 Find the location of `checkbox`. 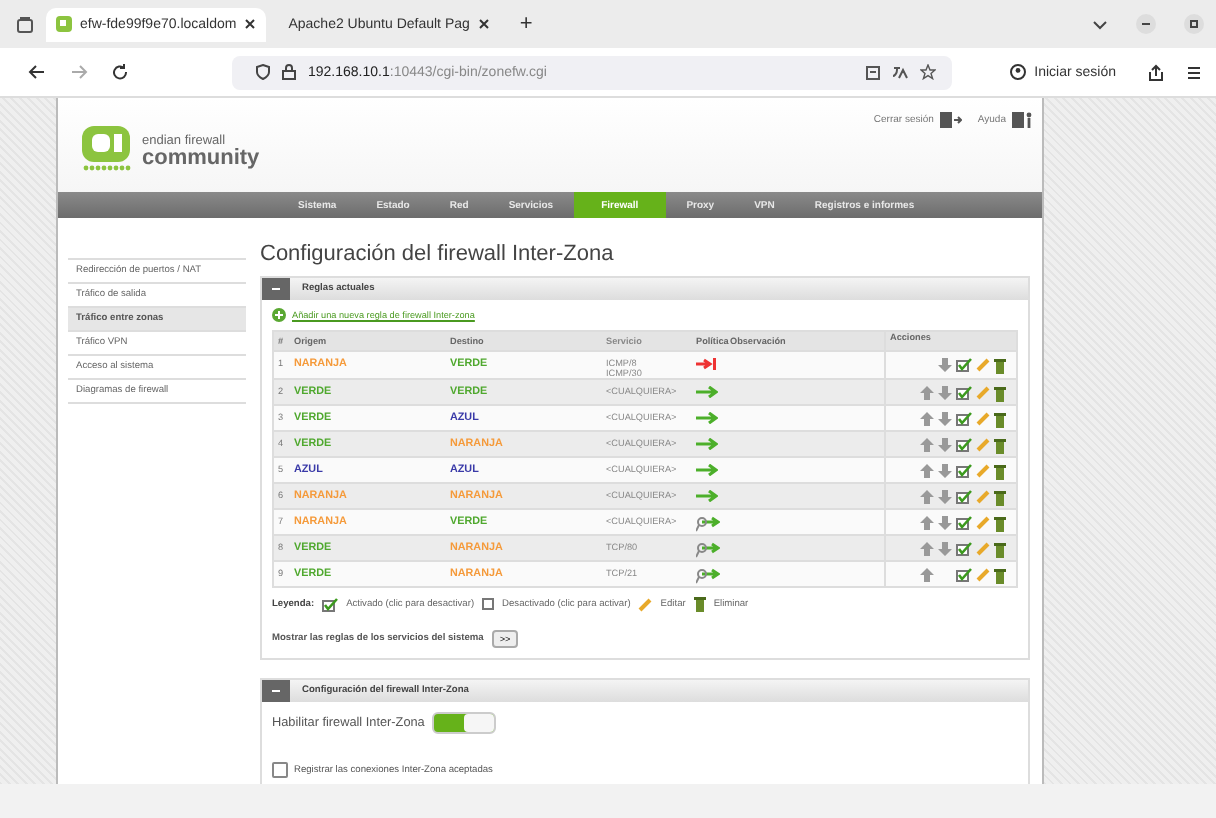

checkbox is located at coordinates (280, 770).